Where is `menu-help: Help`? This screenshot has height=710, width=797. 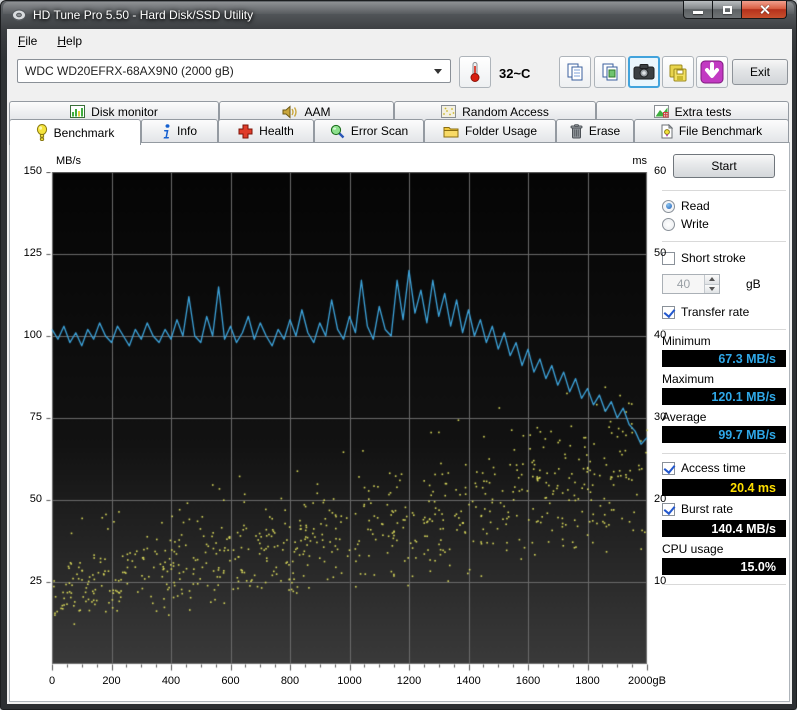
menu-help: Help is located at coordinates (69, 41).